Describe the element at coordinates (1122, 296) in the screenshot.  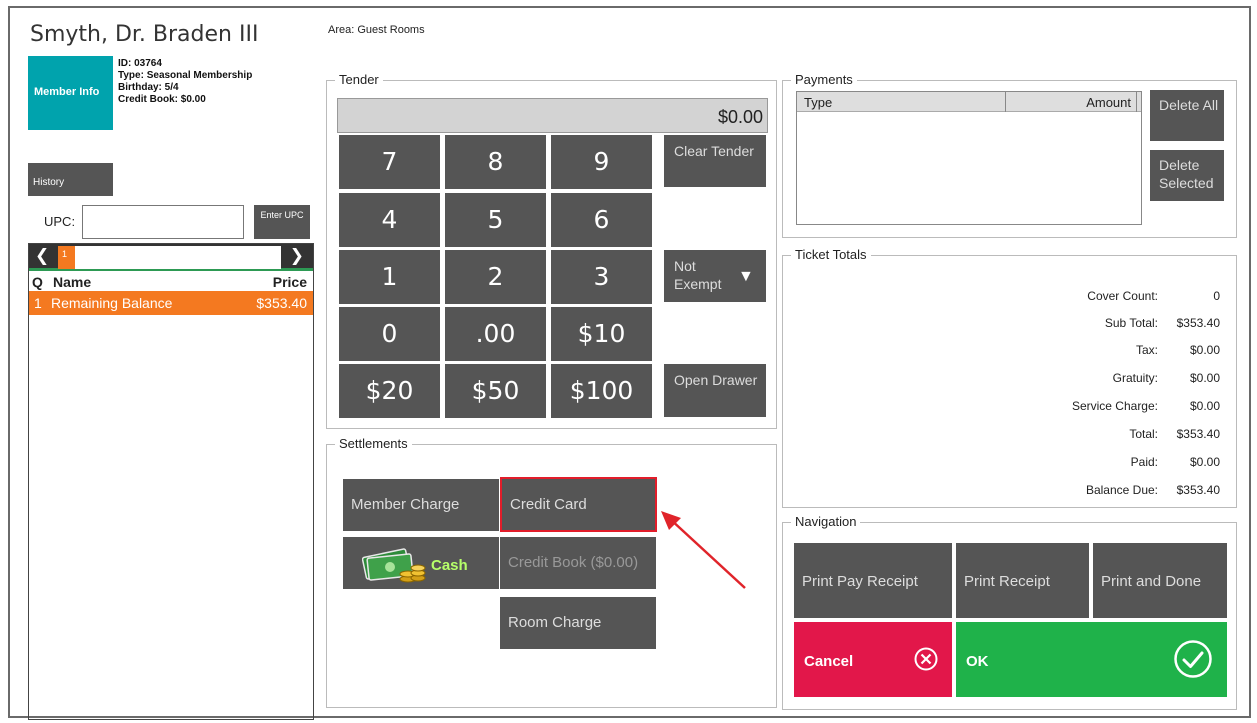
I see `total-label: Cover Count:` at that location.